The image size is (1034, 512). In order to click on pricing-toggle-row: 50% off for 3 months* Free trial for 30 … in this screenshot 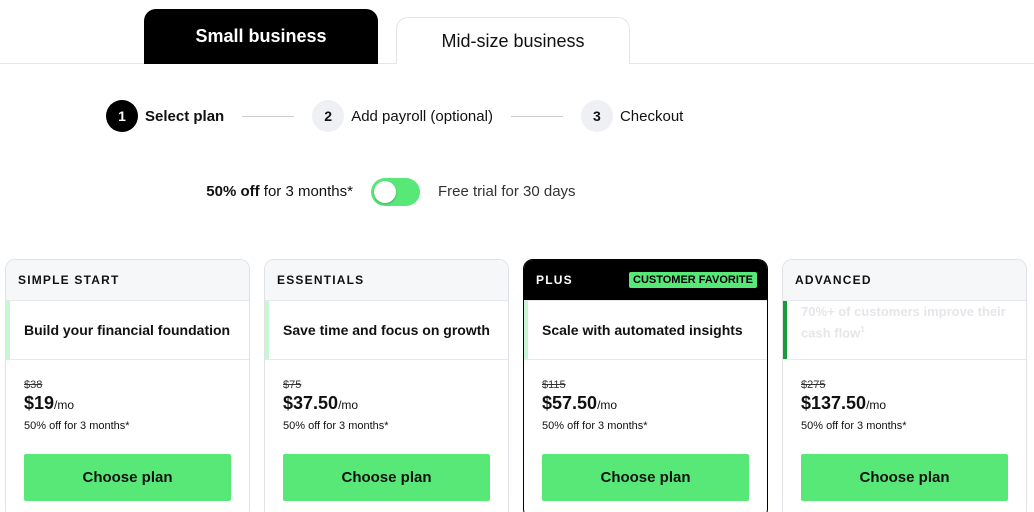, I will do `click(517, 192)`.